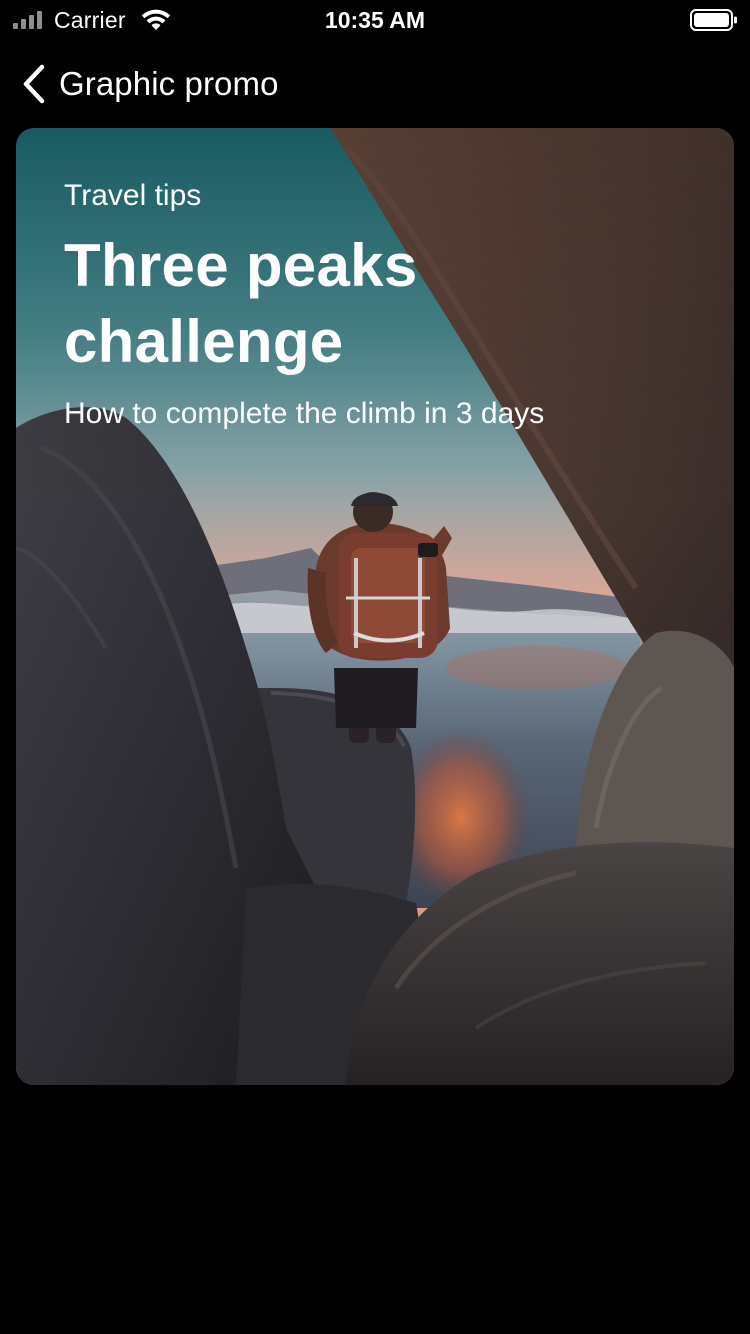  I want to click on status-bar: Carrier 10:35 AM, so click(375, 20).